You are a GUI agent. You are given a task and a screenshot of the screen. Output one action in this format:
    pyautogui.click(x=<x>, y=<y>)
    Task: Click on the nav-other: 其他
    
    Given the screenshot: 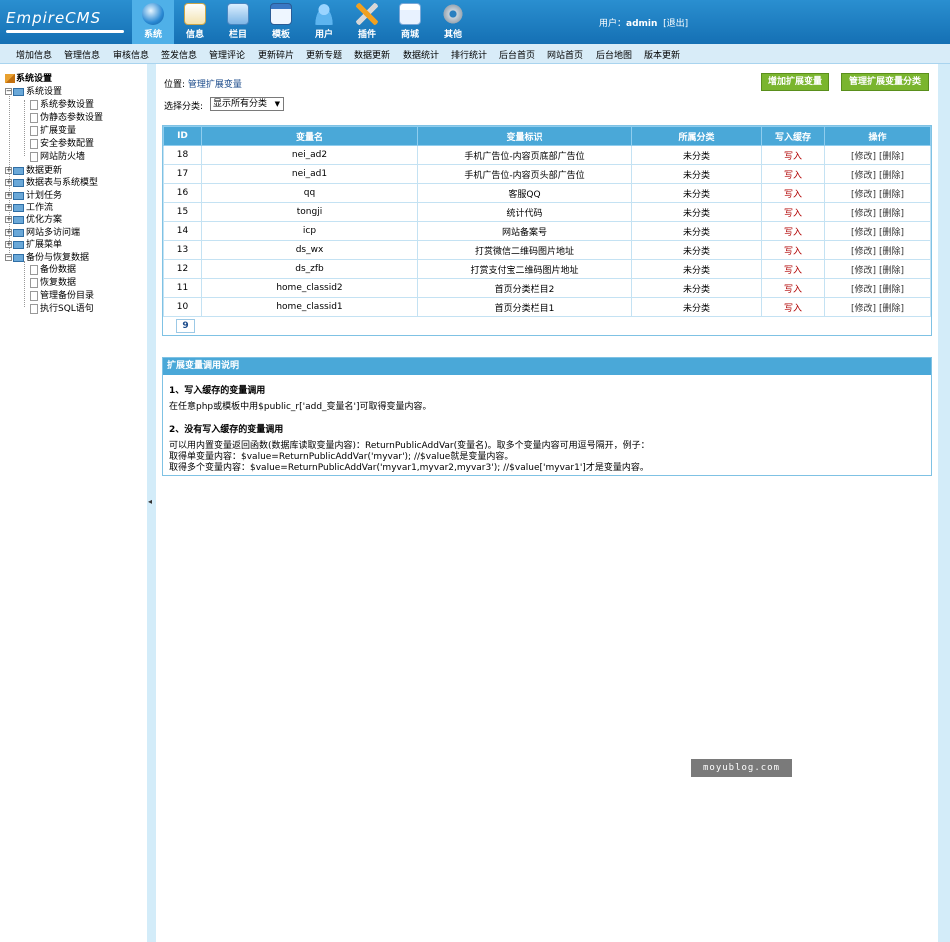 What is the action you would take?
    pyautogui.click(x=453, y=22)
    